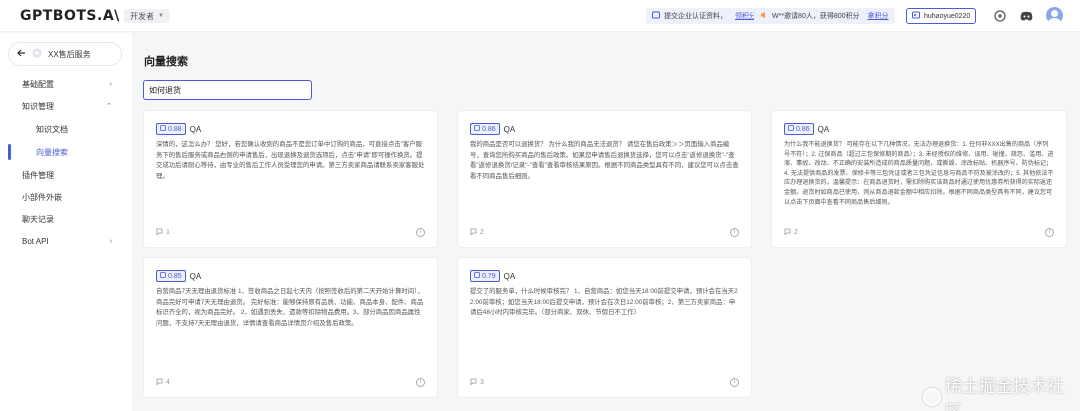  I want to click on megaphone-icon, so click(764, 16).